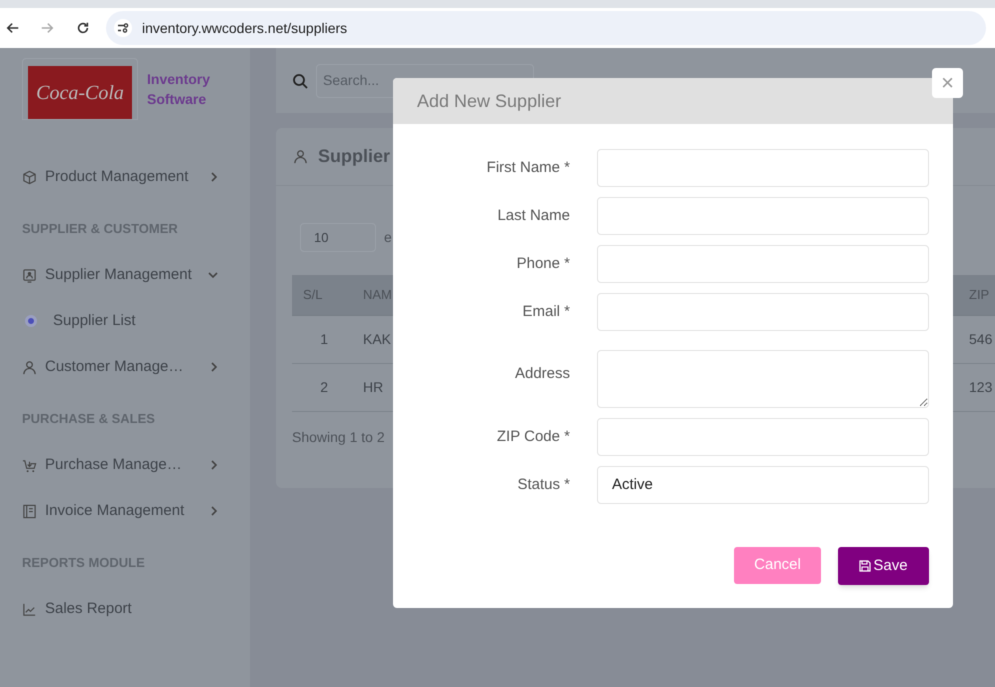 This screenshot has height=687, width=995. Describe the element at coordinates (377, 339) in the screenshot. I see `table-cell: KAK` at that location.